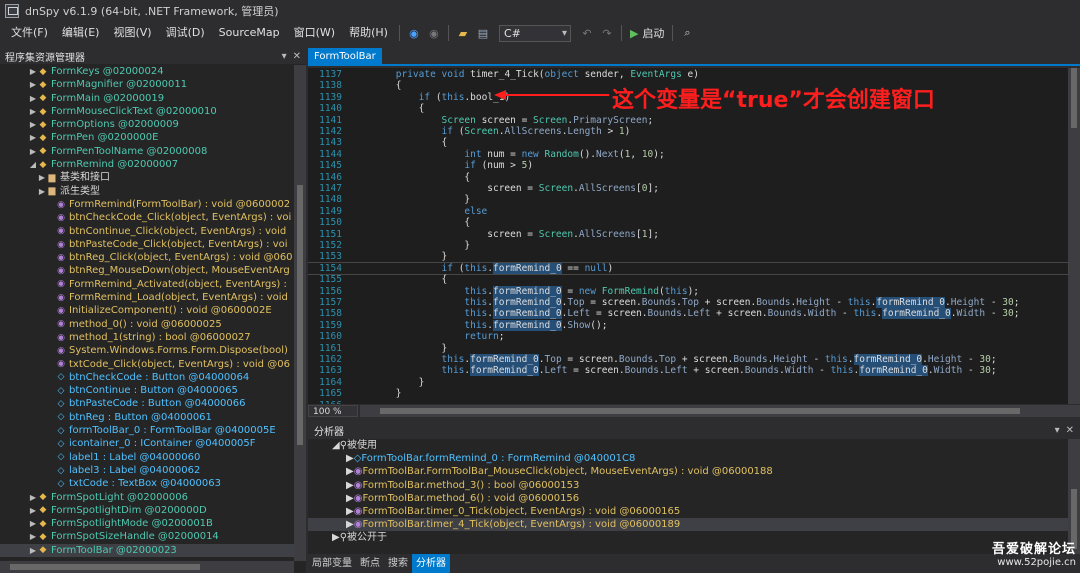  I want to click on code-line: 1154 if (this.formRemind_0 == null), so click(688, 268).